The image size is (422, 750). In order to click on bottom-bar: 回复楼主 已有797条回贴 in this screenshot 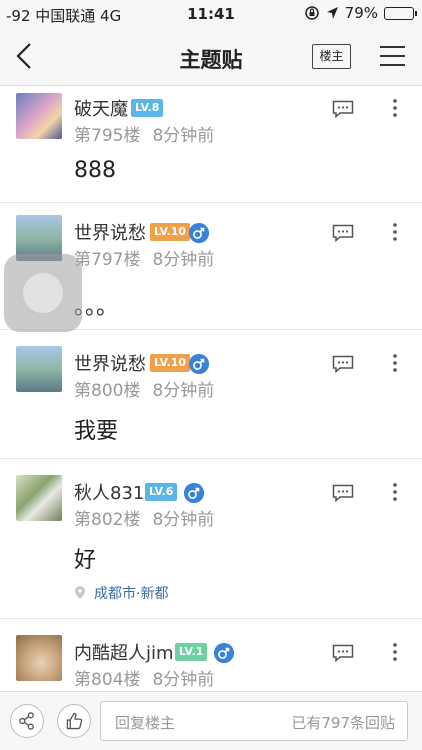, I will do `click(211, 720)`.